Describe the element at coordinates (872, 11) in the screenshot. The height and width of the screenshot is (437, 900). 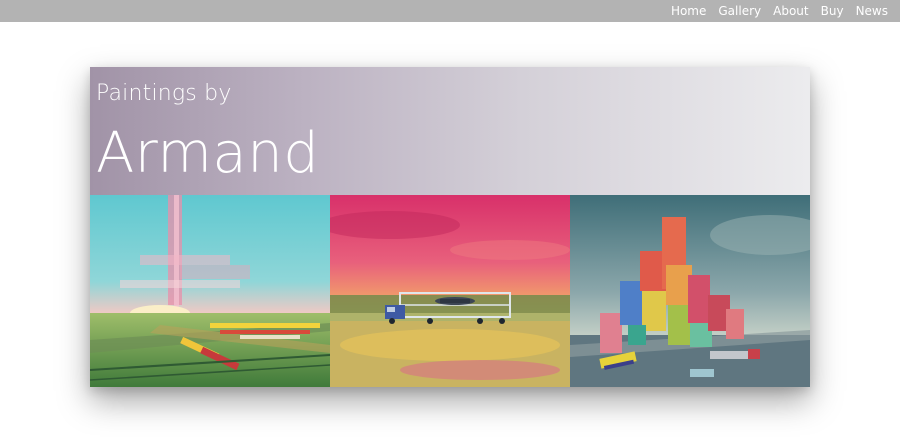
I see `nav-news-link: News` at that location.